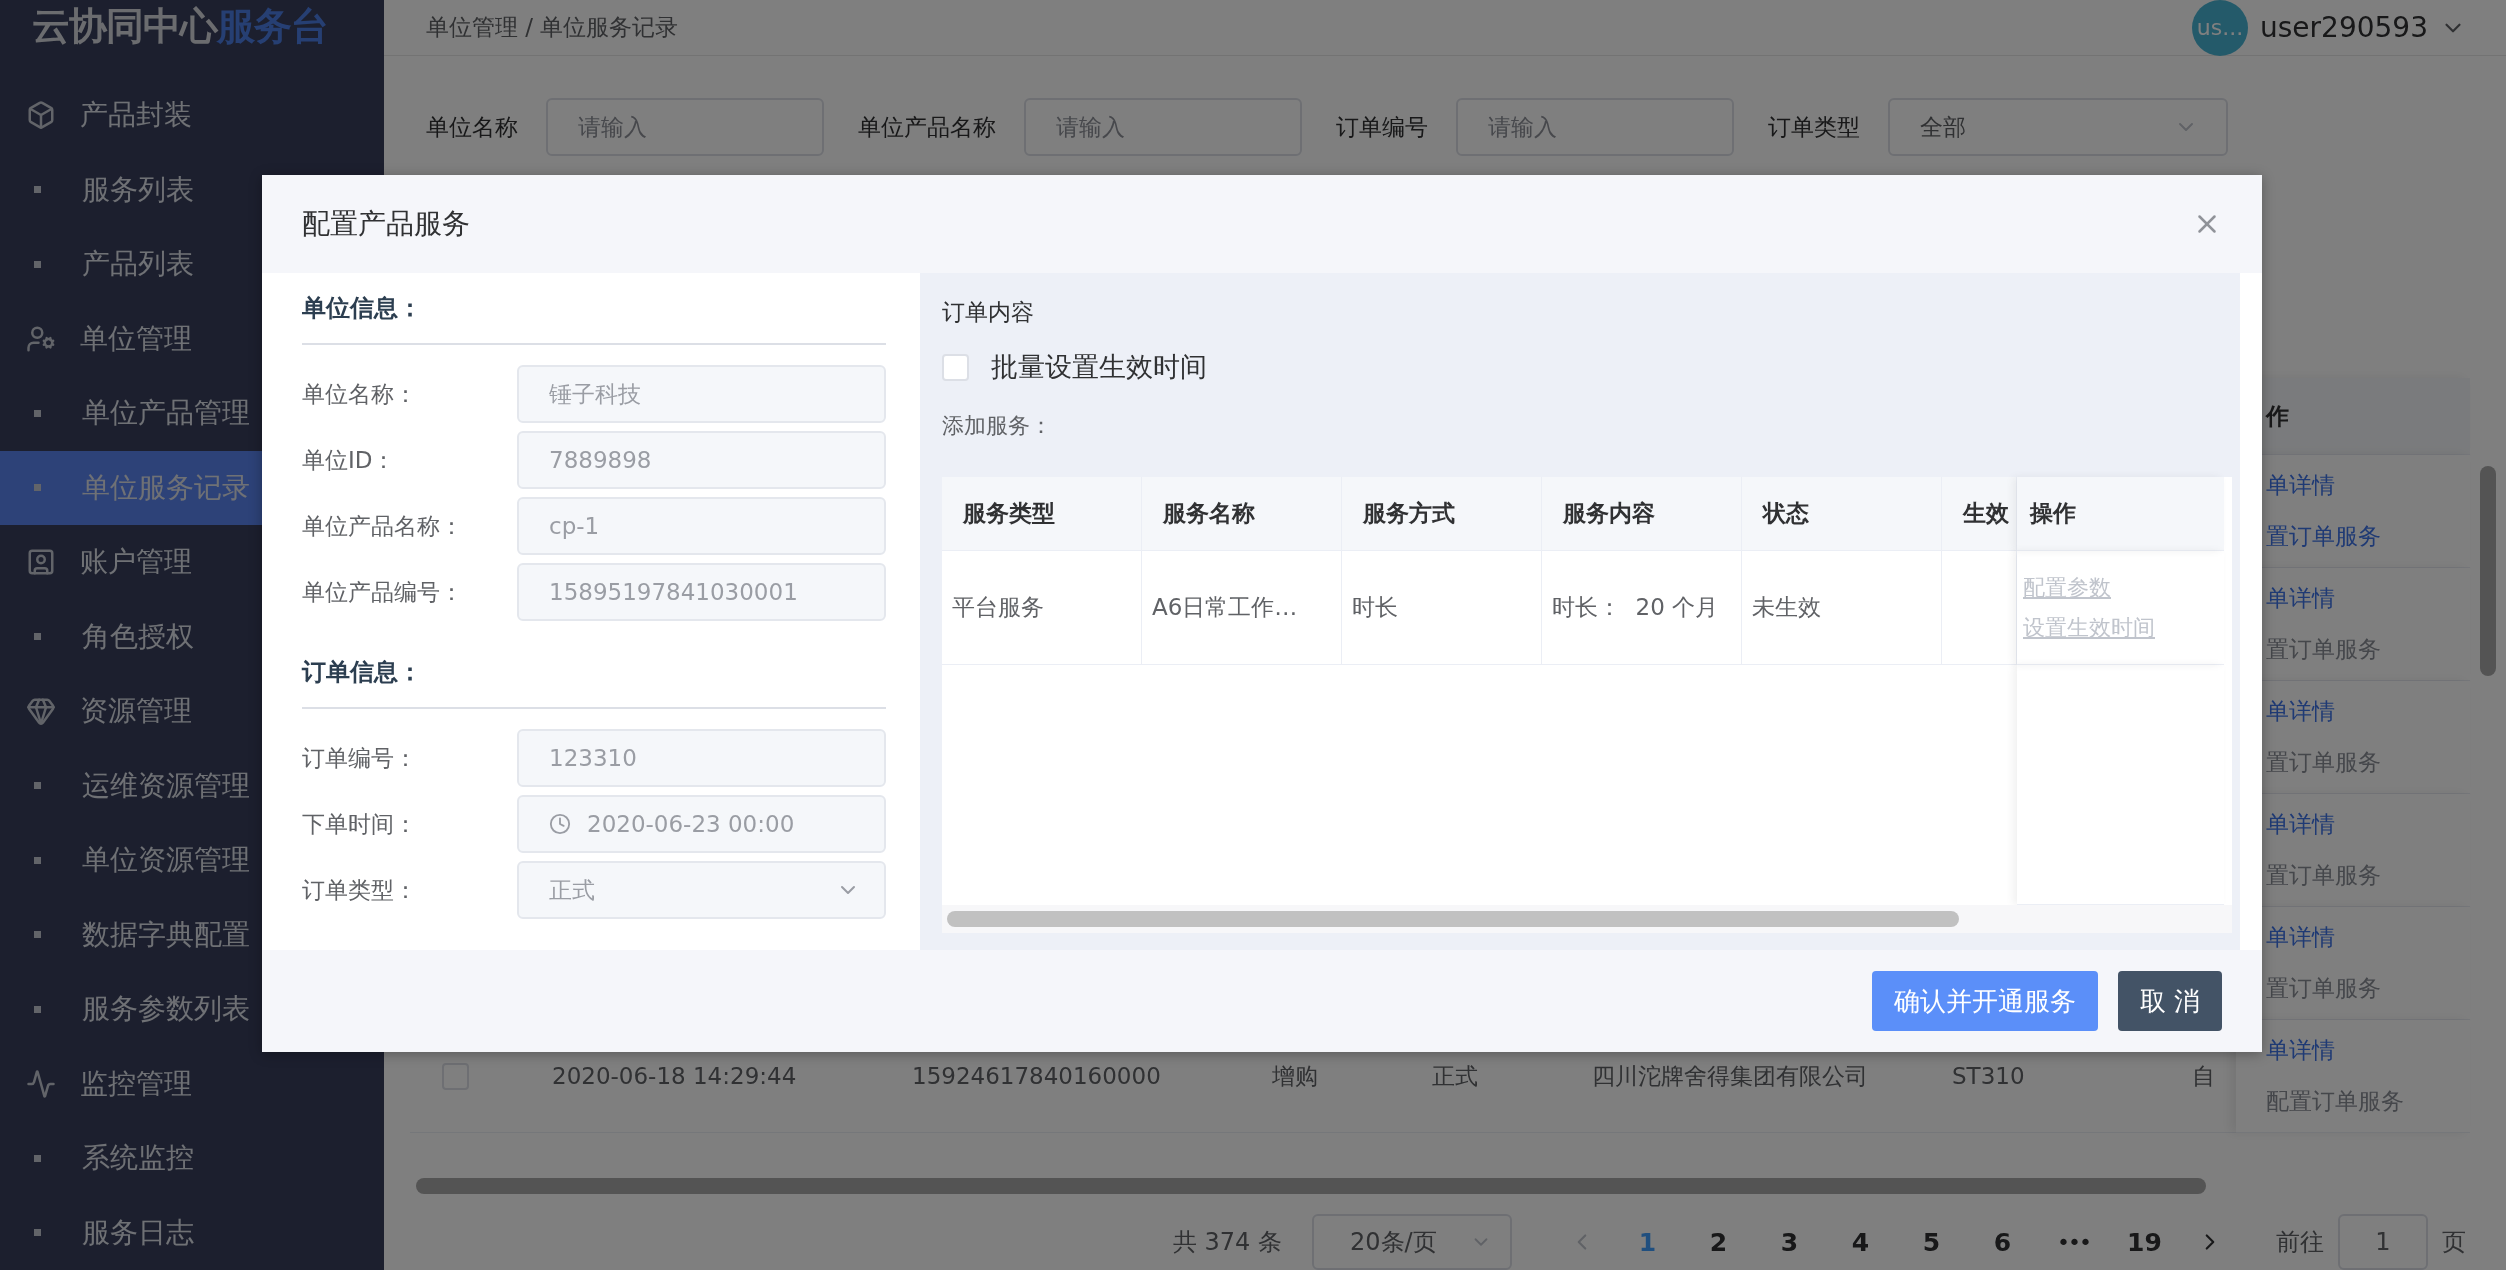 The height and width of the screenshot is (1270, 2506). Describe the element at coordinates (2300, 1242) in the screenshot. I see `goto-label: 前往` at that location.